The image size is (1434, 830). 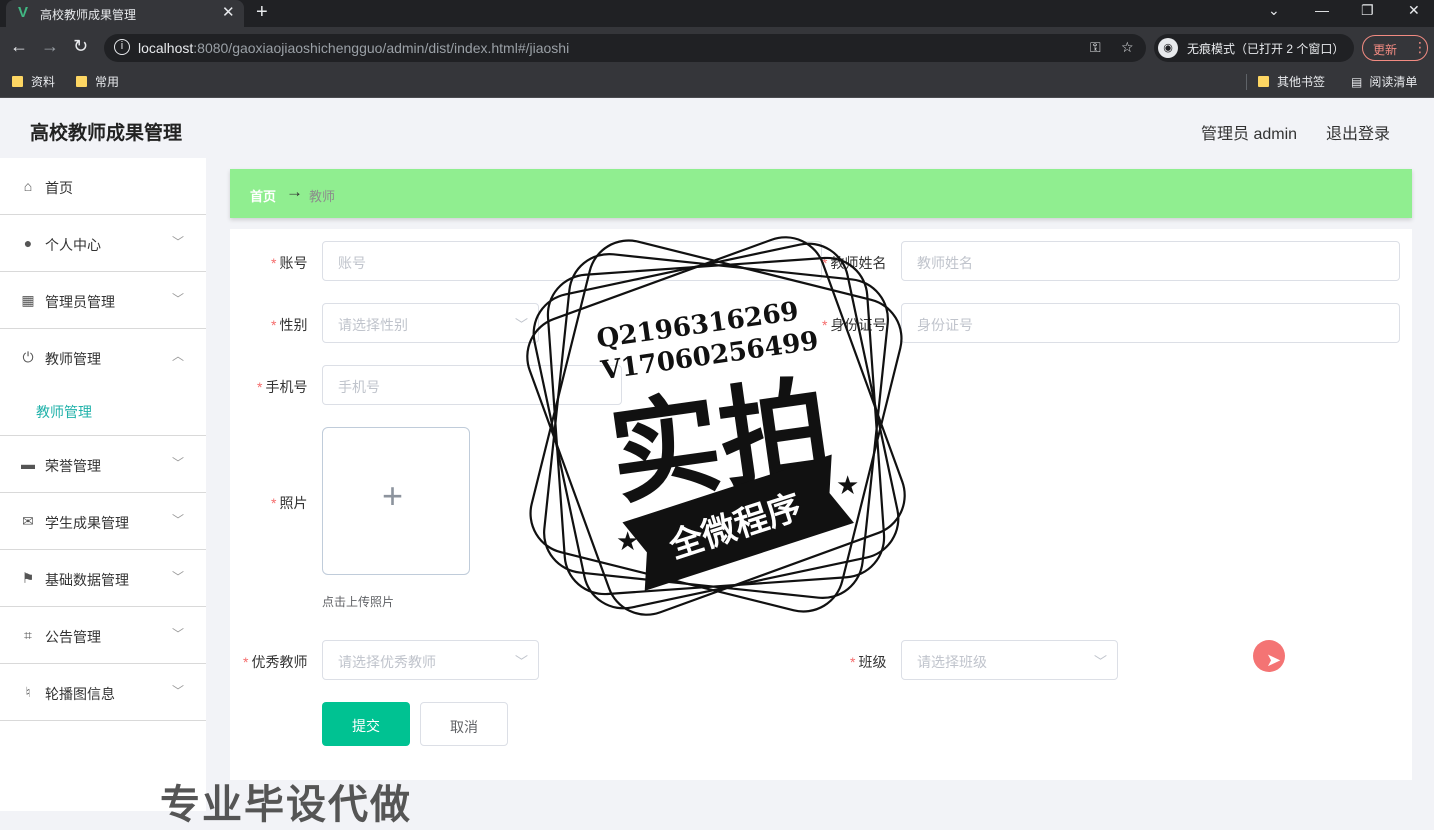 I want to click on class-label: * 班级, so click(x=868, y=662).